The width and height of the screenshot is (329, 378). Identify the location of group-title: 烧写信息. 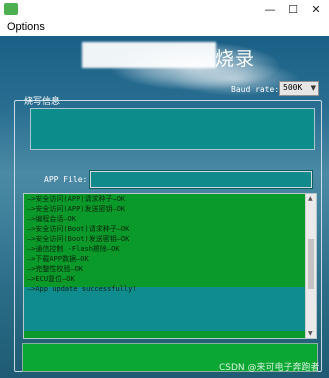
(42, 102).